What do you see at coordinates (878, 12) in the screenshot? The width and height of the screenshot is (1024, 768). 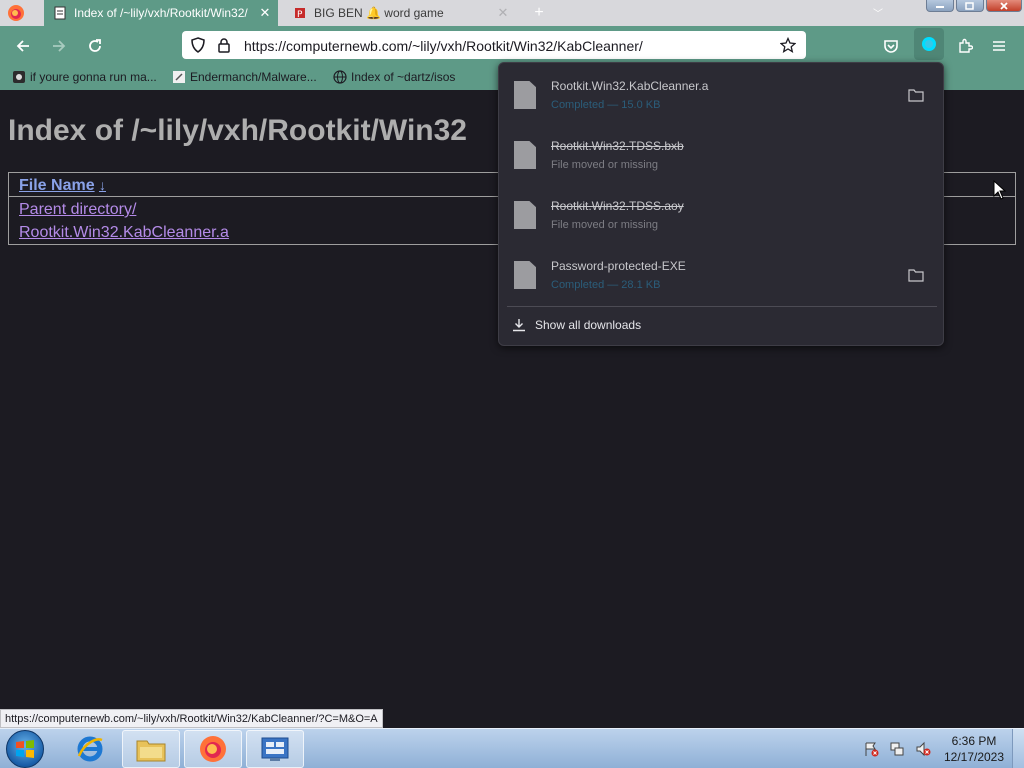 I see `chevron-down-icon: ﹀` at bounding box center [878, 12].